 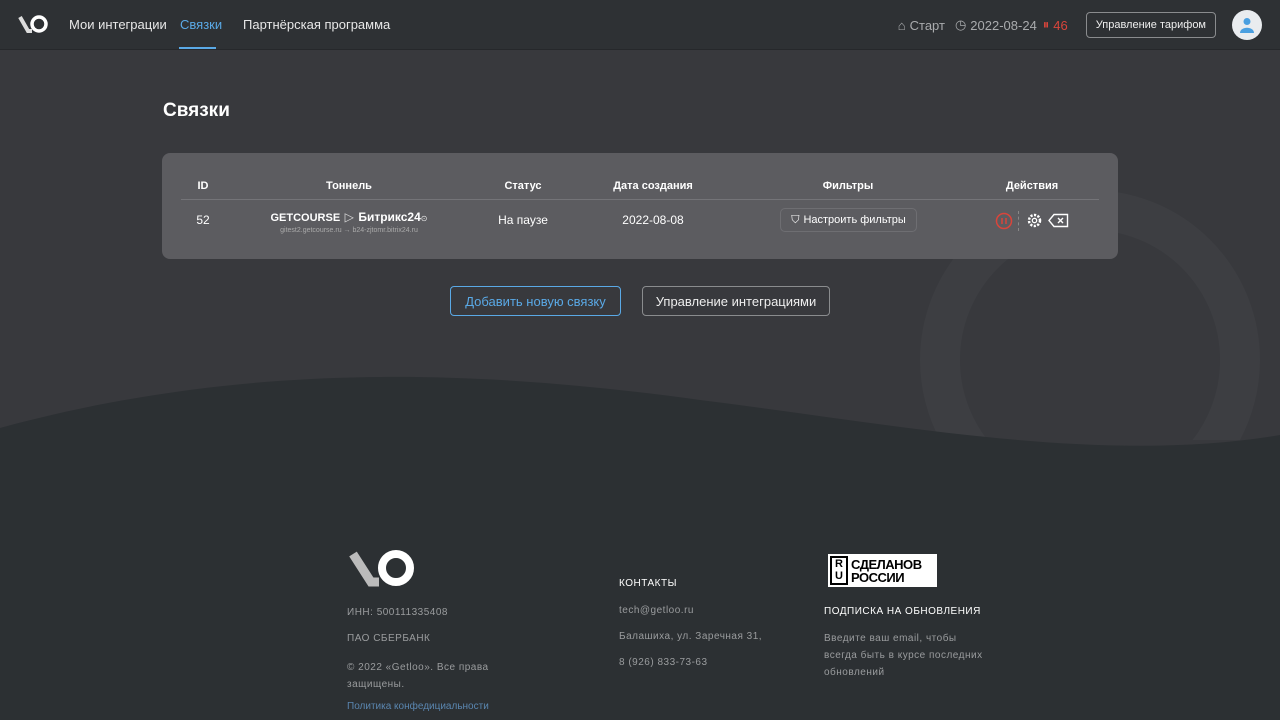 What do you see at coordinates (397, 612) in the screenshot?
I see `footer-inn: ИНН: 500111335408` at bounding box center [397, 612].